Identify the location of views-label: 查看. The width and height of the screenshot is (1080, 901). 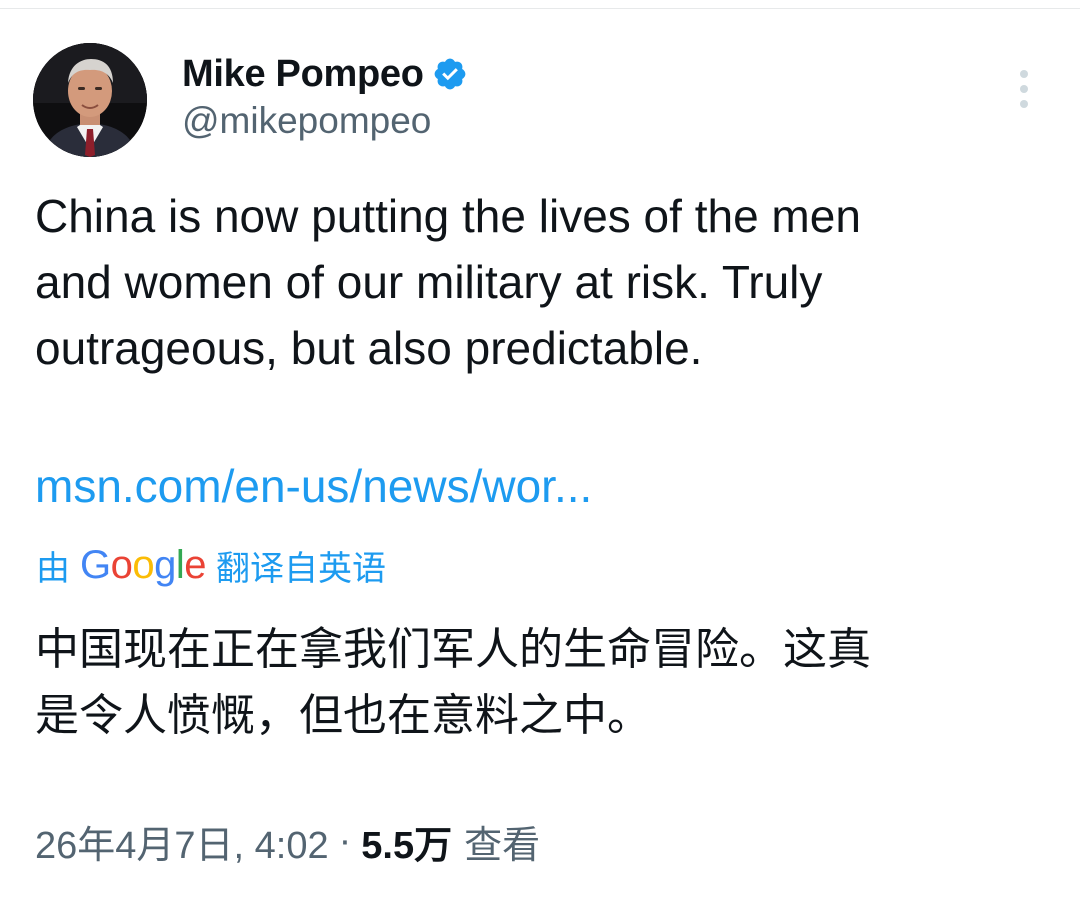
(502, 841).